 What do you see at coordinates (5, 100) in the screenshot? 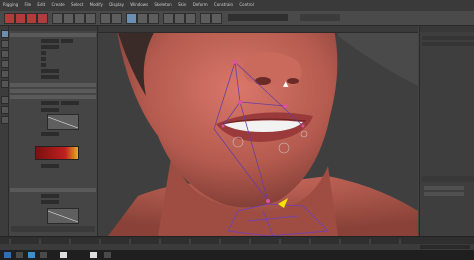
I see `layout-single-icon` at bounding box center [5, 100].